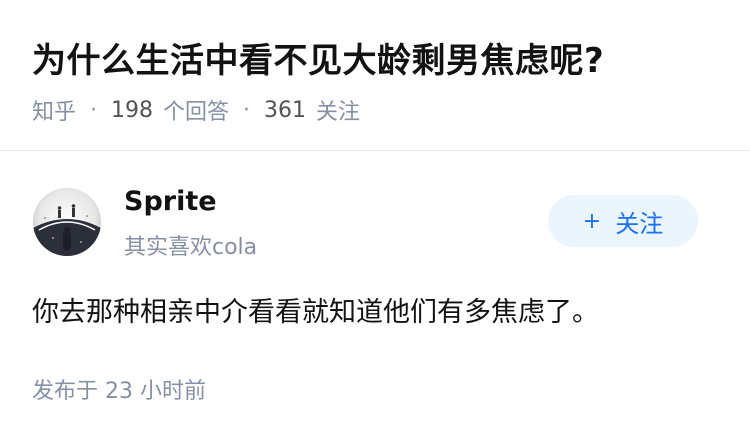 Image resolution: width=750 pixels, height=438 pixels. Describe the element at coordinates (285, 110) in the screenshot. I see `follower-count: 361` at that location.